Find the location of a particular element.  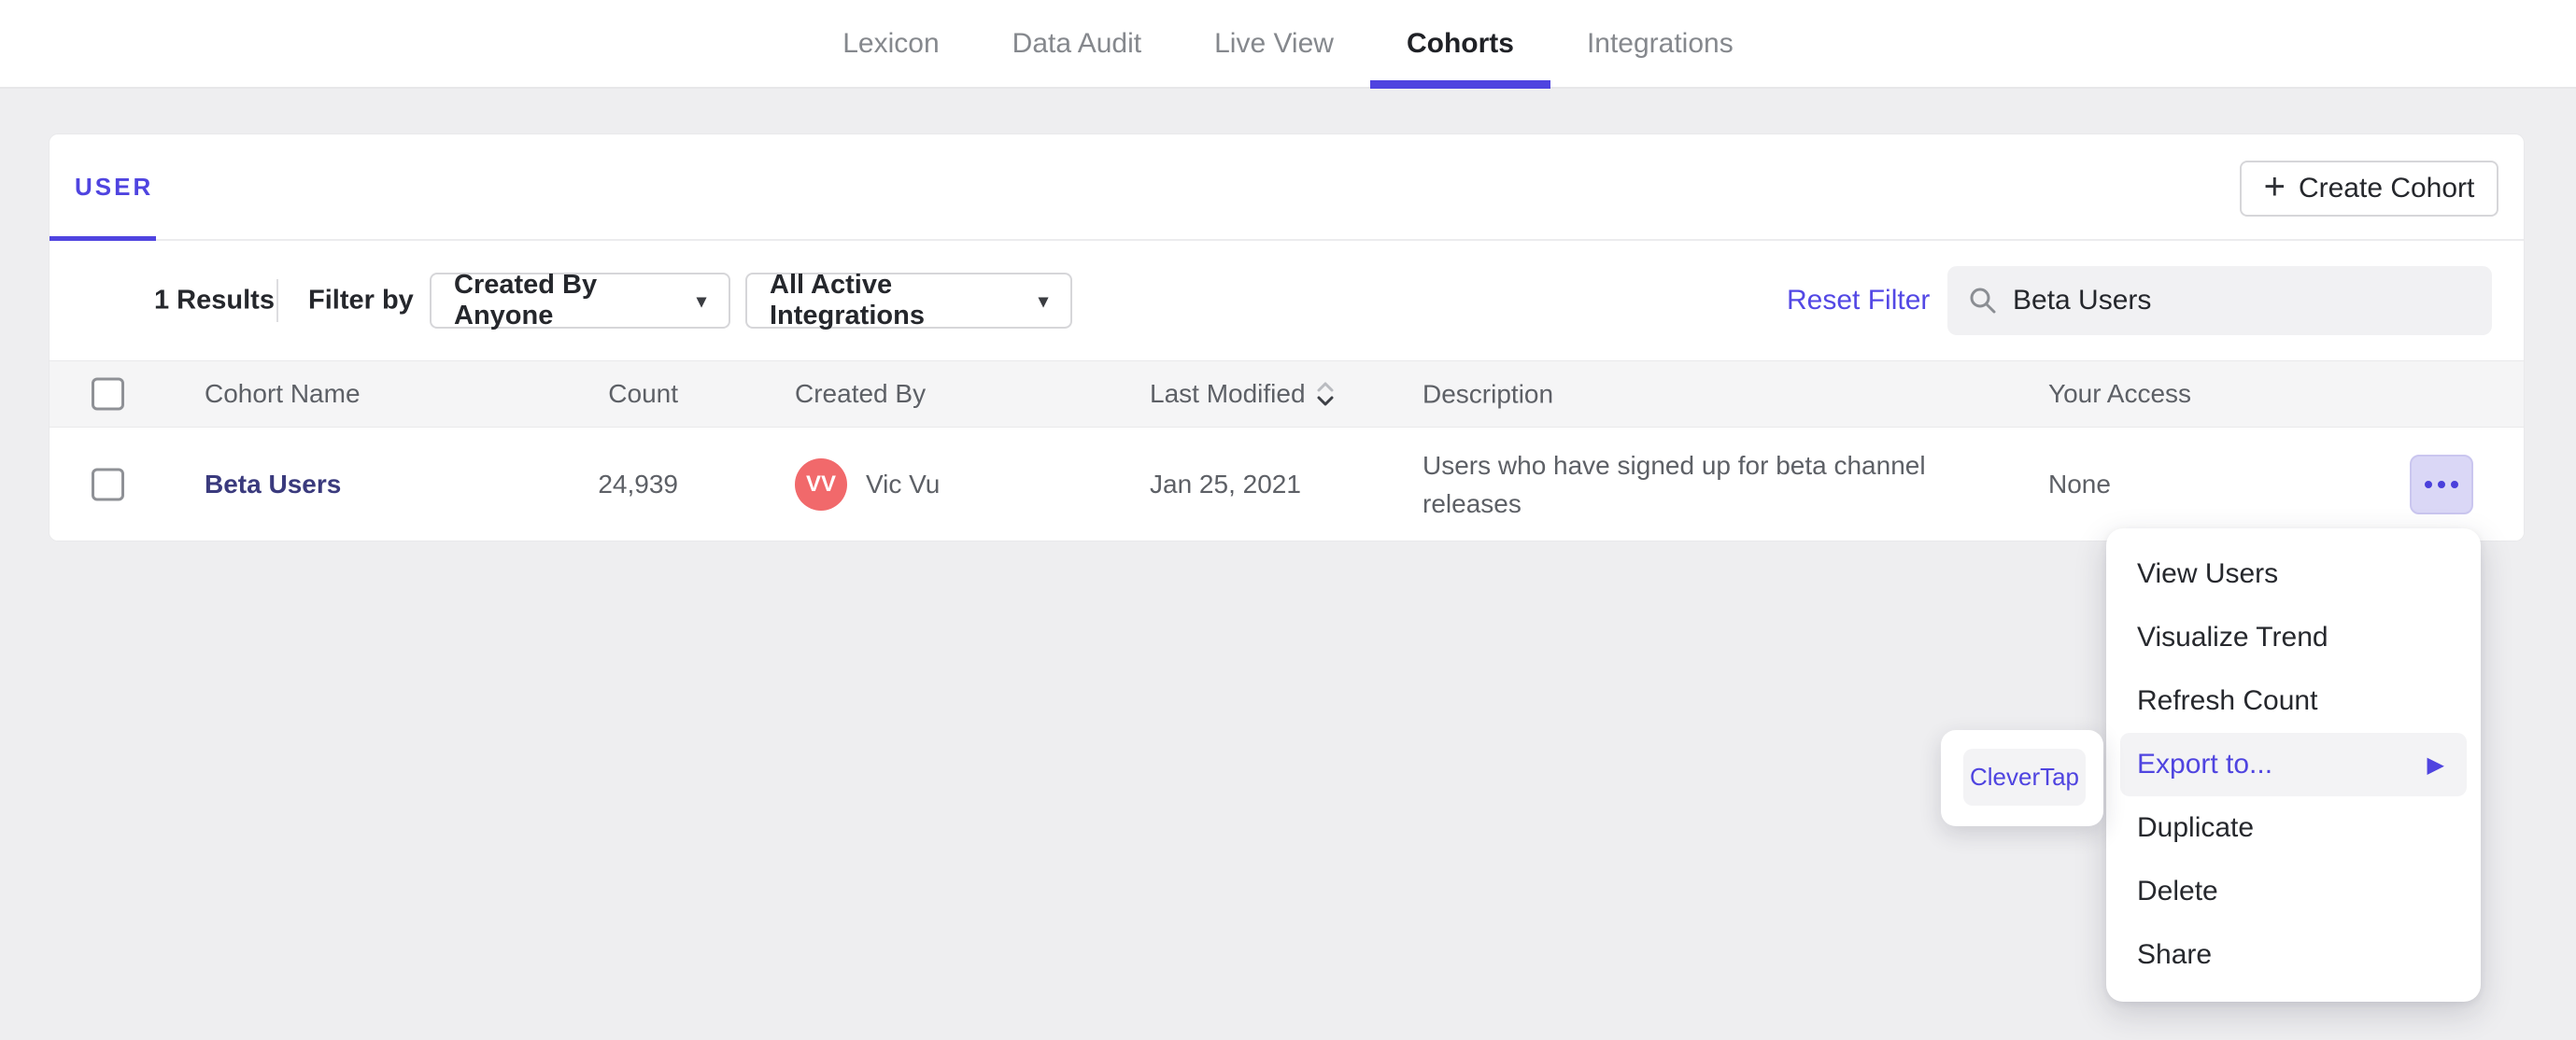

create-cohort-button: + Create Cohort is located at coordinates (2369, 189).